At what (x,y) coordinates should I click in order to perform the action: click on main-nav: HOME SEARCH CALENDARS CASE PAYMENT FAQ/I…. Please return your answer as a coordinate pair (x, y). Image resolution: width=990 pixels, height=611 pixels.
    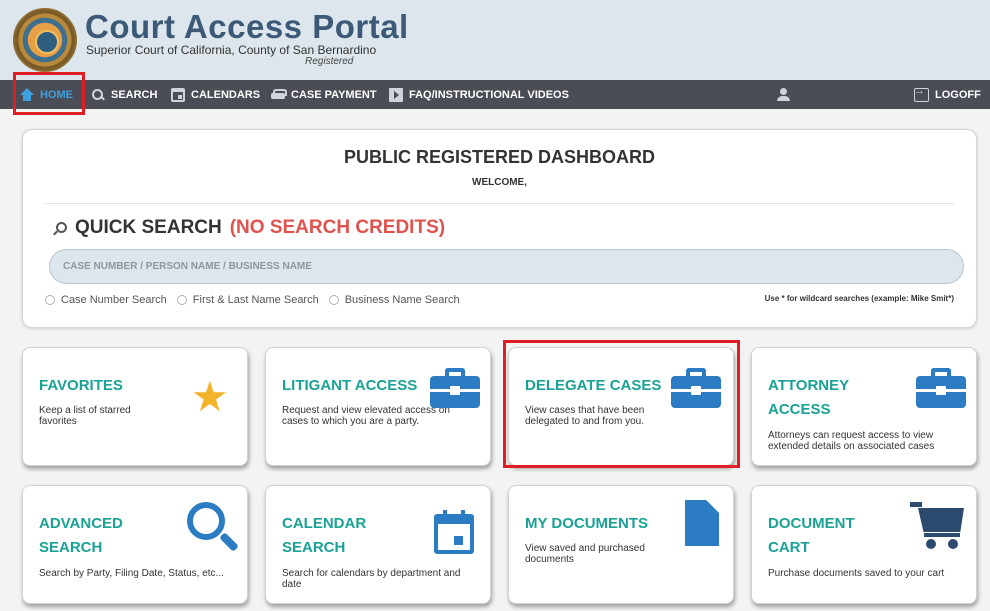
    Looking at the image, I should click on (495, 94).